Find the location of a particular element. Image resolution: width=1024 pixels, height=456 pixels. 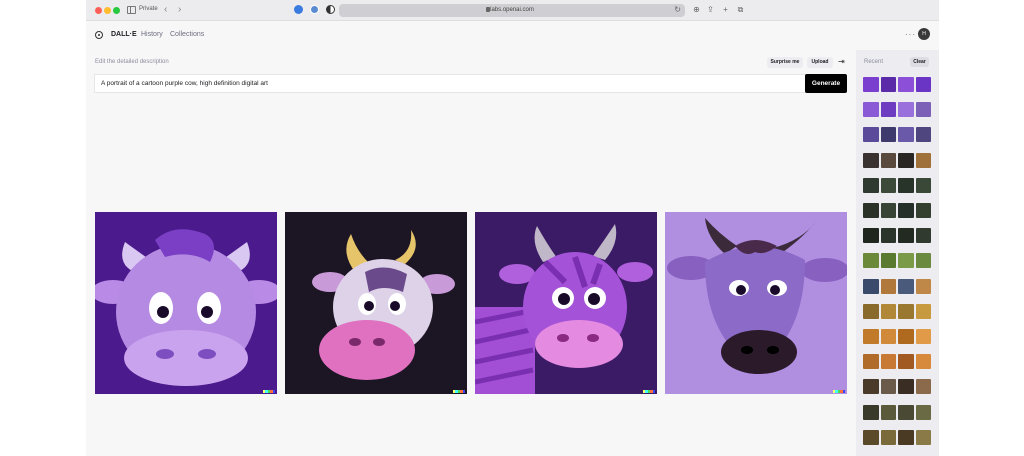

forward-arrow-icon: › is located at coordinates (179, 9).